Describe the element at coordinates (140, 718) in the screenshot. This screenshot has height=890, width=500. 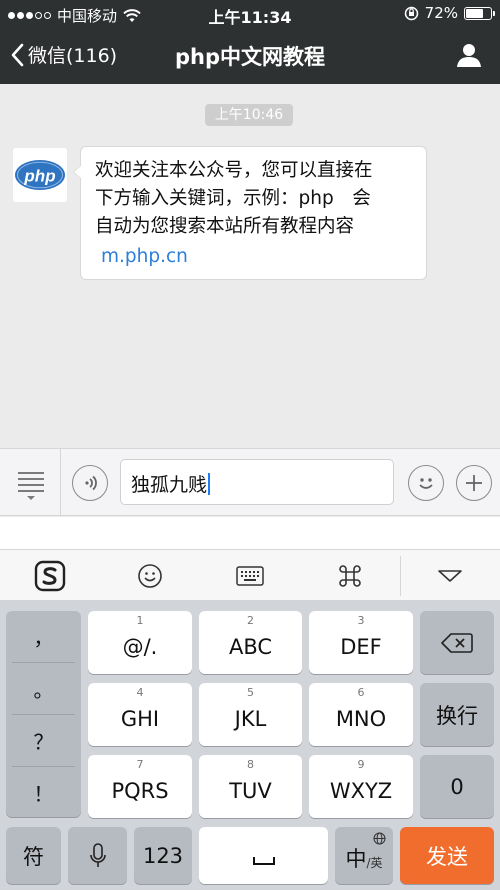
I see `key-label: GHI` at that location.